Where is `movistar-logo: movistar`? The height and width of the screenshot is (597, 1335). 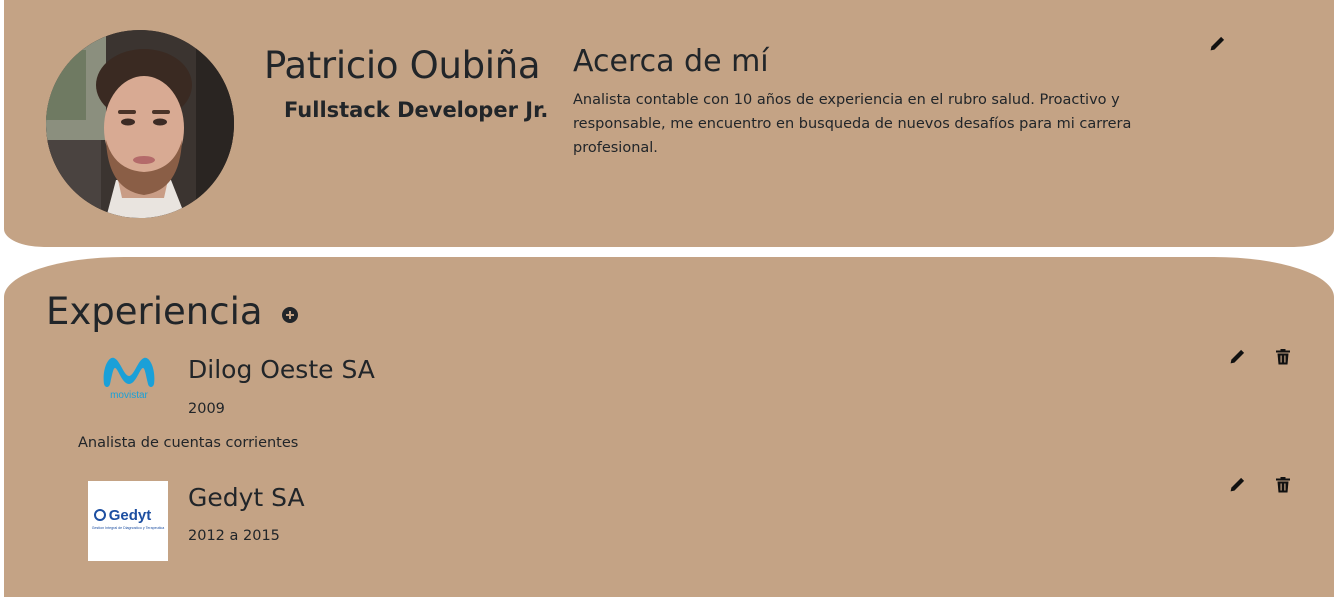 movistar-logo: movistar is located at coordinates (129, 376).